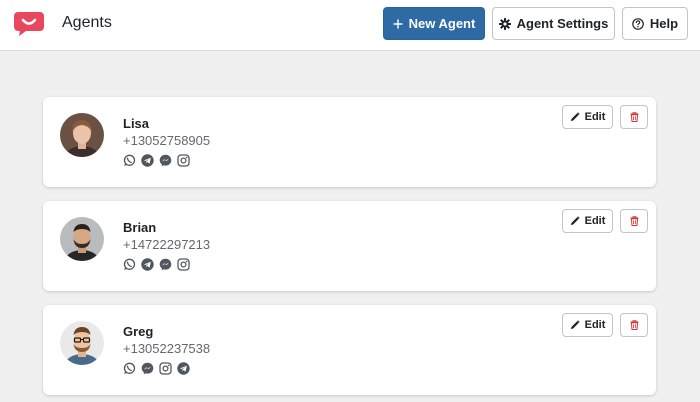  What do you see at coordinates (136, 123) in the screenshot?
I see `agent-name: Lisa` at bounding box center [136, 123].